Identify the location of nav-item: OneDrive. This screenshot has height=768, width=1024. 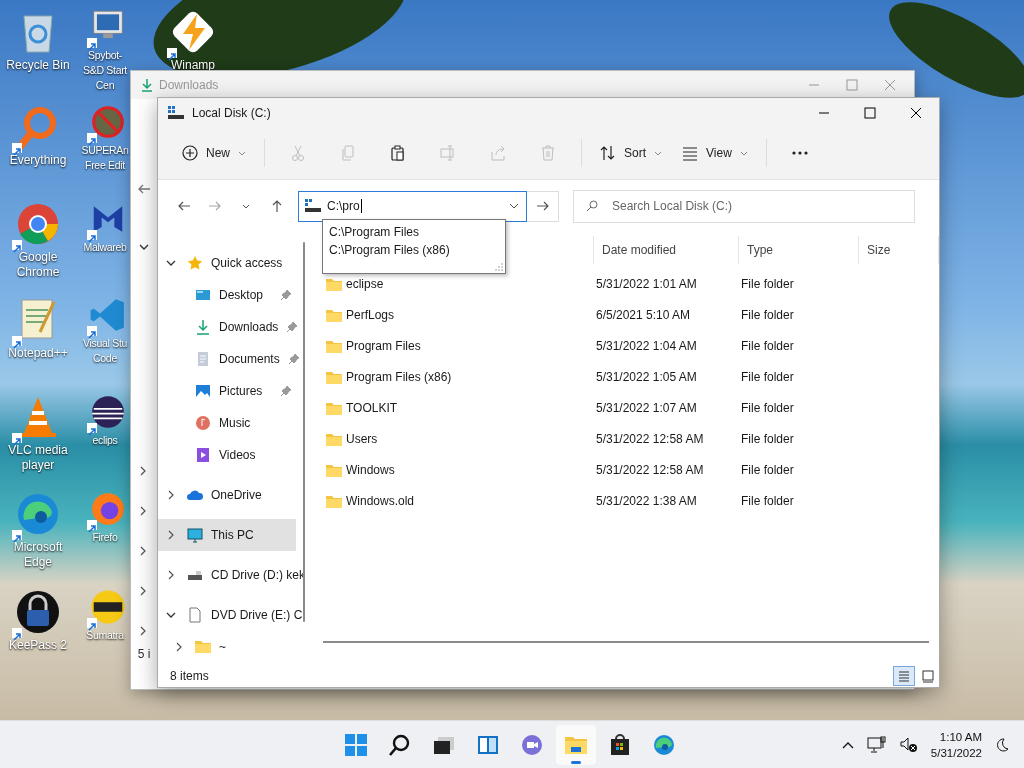
(232, 495).